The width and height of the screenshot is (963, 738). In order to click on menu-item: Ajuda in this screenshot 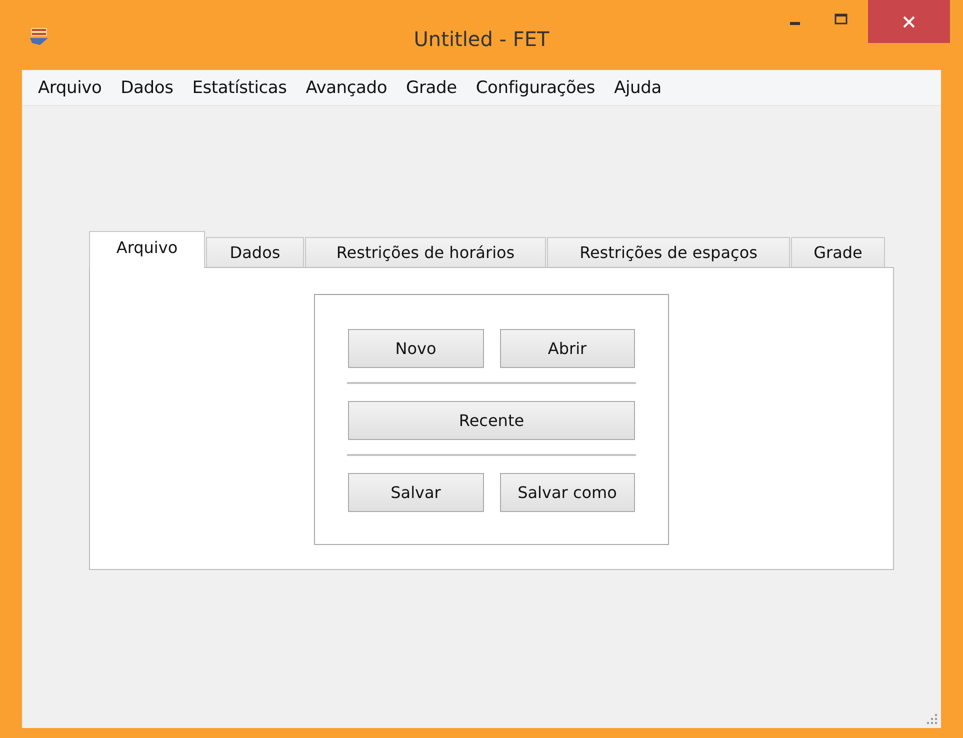, I will do `click(637, 88)`.